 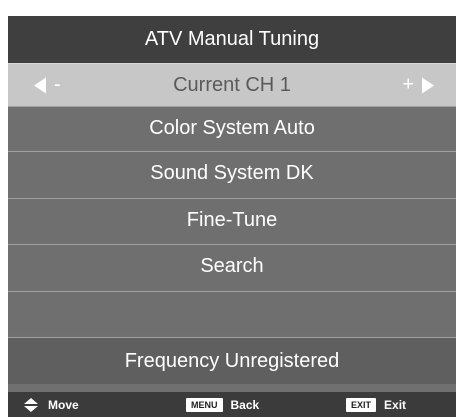 What do you see at coordinates (57, 84) in the screenshot?
I see `minus-symbol: -` at bounding box center [57, 84].